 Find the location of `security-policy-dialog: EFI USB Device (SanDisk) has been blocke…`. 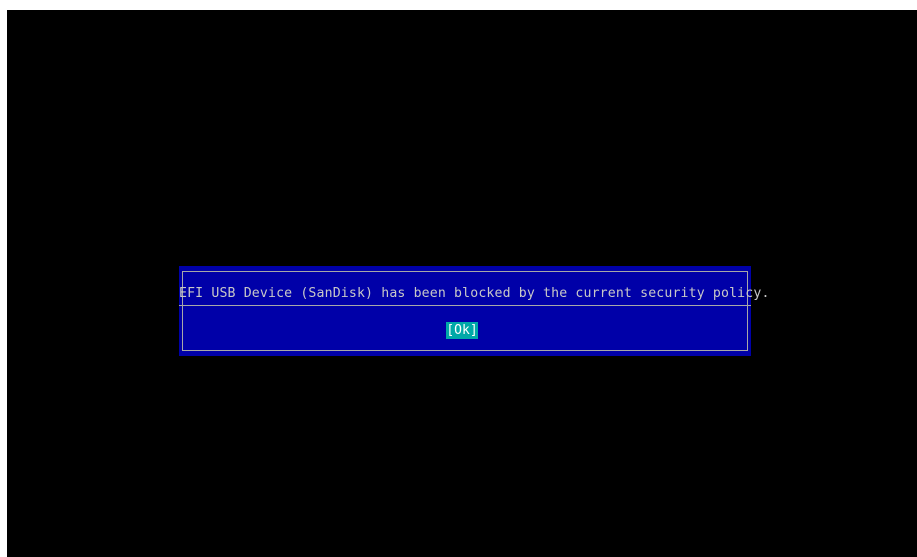

security-policy-dialog: EFI USB Device (SanDisk) has been blocke… is located at coordinates (474, 311).